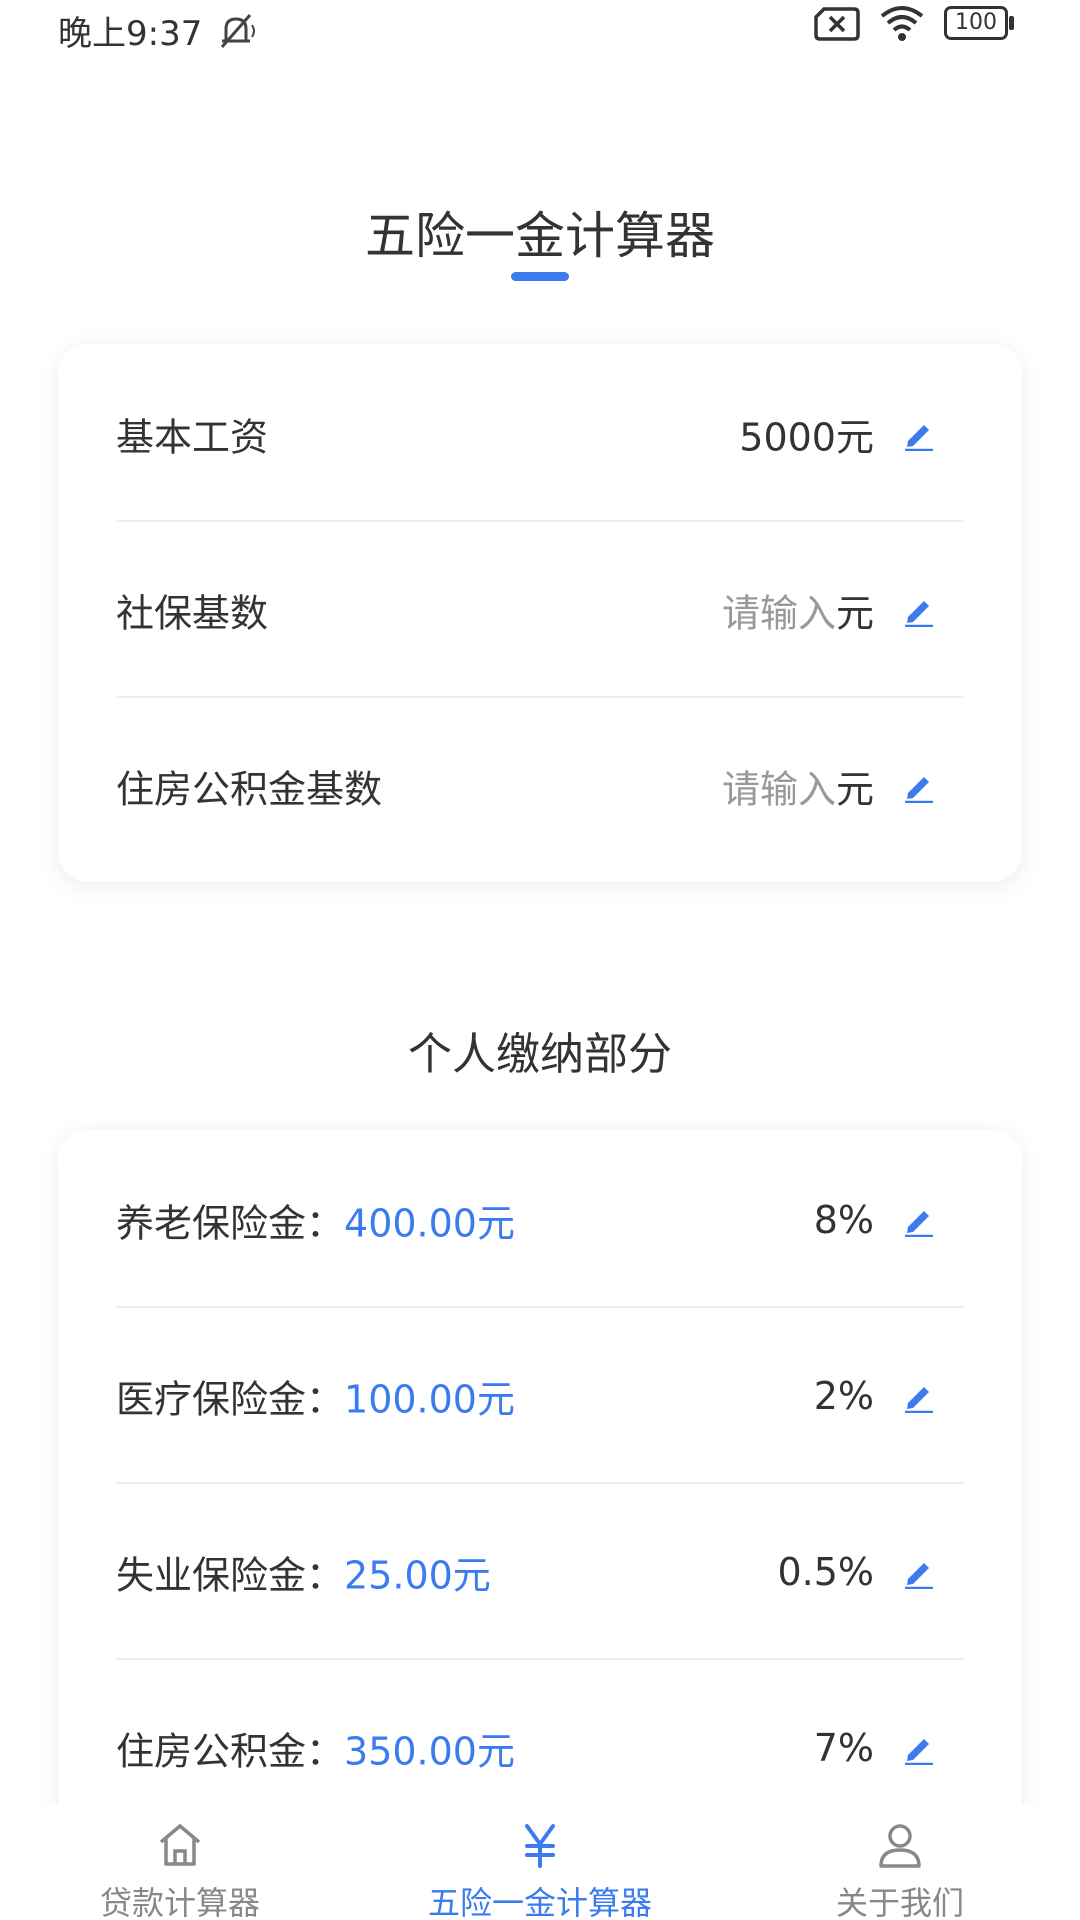 The width and height of the screenshot is (1080, 1920). What do you see at coordinates (787, 437) in the screenshot?
I see `input-value: 5000` at bounding box center [787, 437].